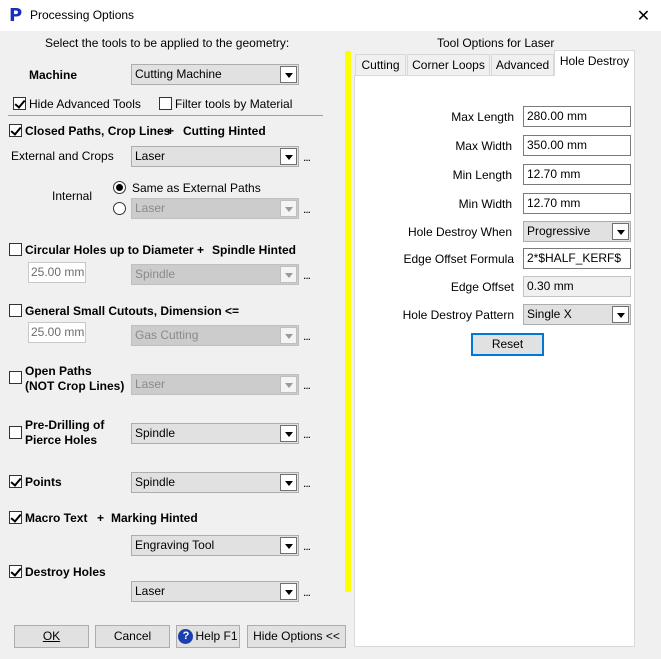  What do you see at coordinates (459, 259) in the screenshot?
I see `edge-formula-label: Edge Offset Formula` at bounding box center [459, 259].